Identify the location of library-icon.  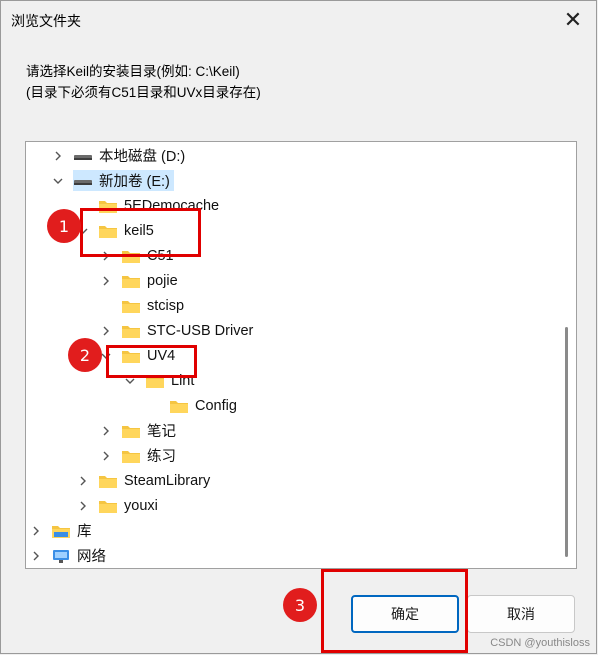
(61, 531).